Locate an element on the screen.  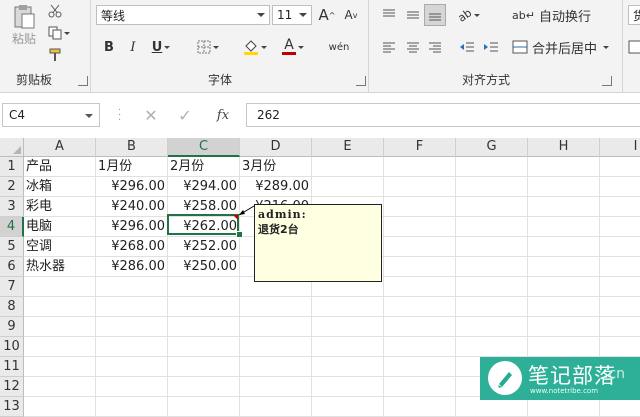
cell-f6 is located at coordinates (420, 267).